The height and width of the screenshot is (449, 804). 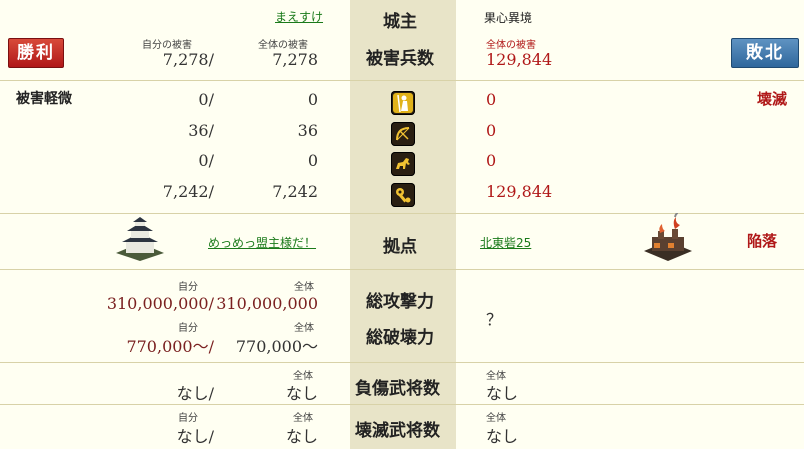 I want to click on defender-destroyed-total-label: 全体, so click(x=496, y=418).